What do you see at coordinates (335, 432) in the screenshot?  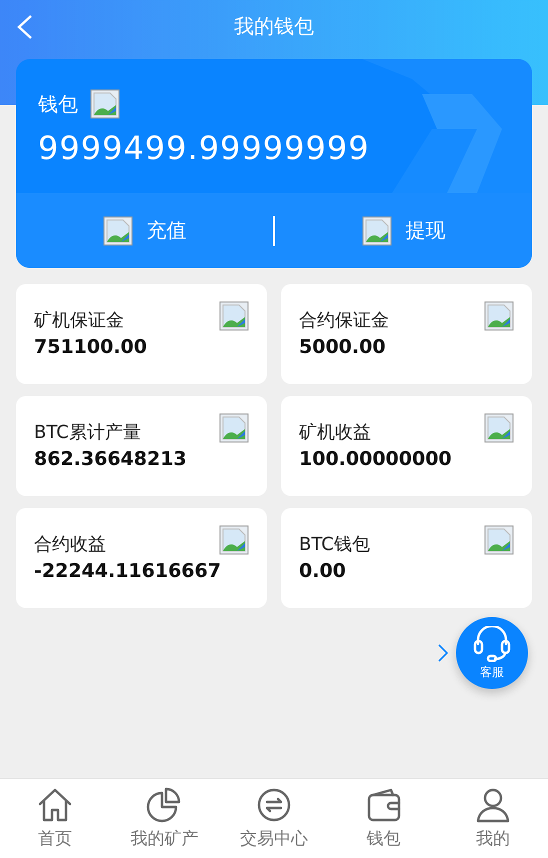 I see `stat-label: 矿机收益` at bounding box center [335, 432].